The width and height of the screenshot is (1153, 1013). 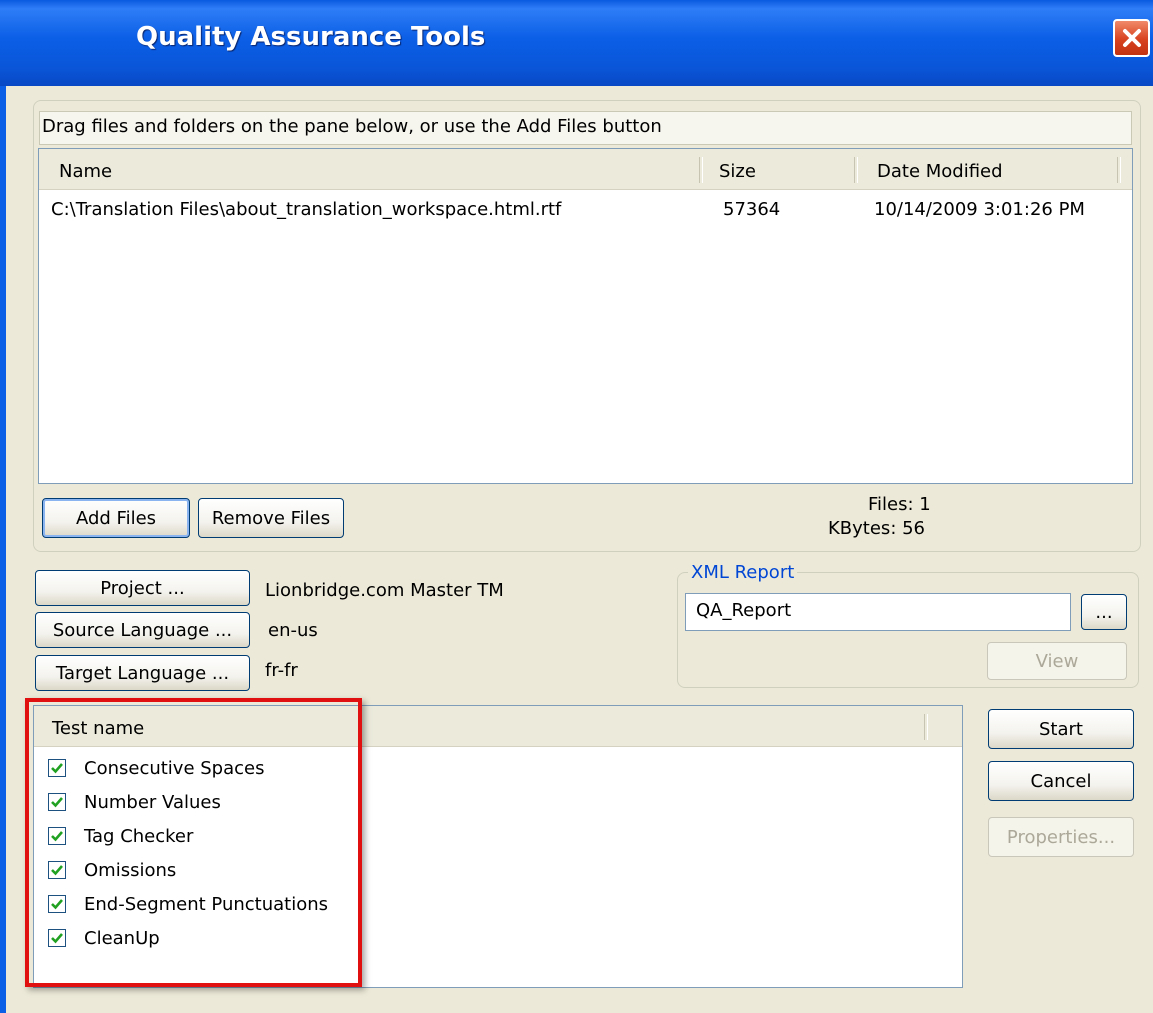 I want to click on window-title: Quality Assurance Tools, so click(x=311, y=37).